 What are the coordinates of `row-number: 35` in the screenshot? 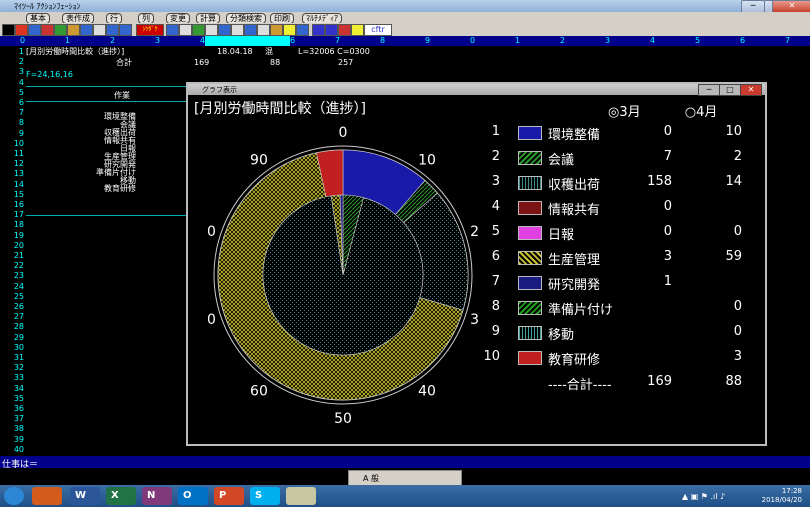 It's located at (12, 398).